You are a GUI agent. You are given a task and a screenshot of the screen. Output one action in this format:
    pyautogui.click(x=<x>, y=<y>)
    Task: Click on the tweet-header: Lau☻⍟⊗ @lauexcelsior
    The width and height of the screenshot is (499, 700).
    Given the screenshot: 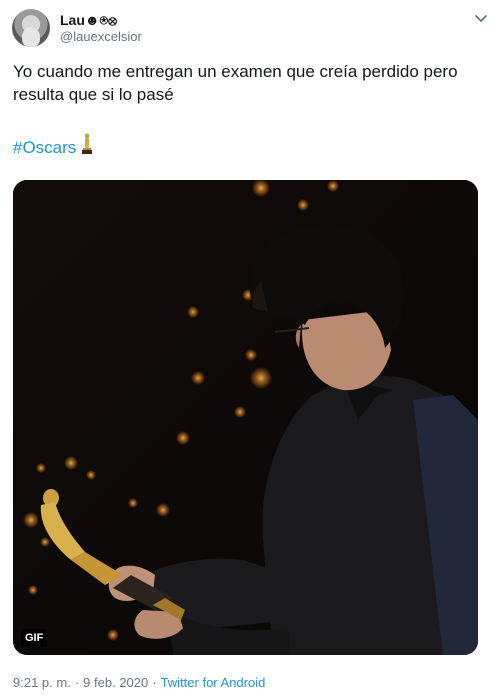 What is the action you would take?
    pyautogui.click(x=77, y=28)
    